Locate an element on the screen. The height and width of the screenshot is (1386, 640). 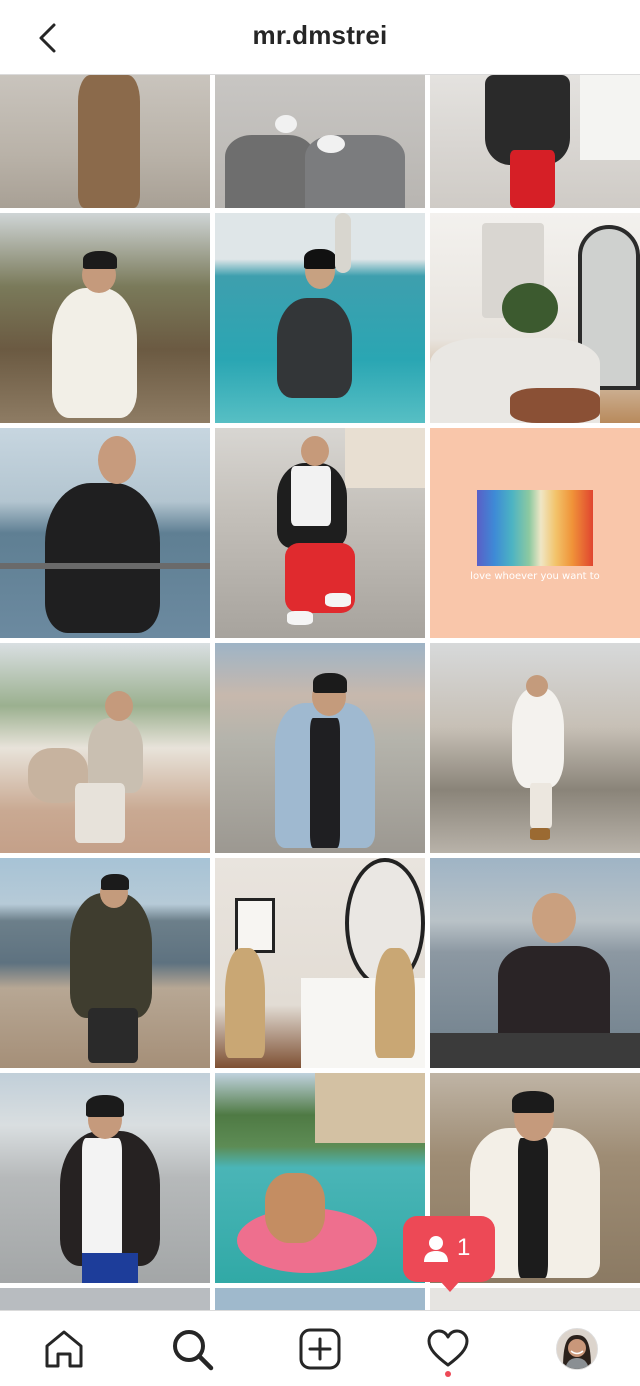
home-icon is located at coordinates (64, 1349).